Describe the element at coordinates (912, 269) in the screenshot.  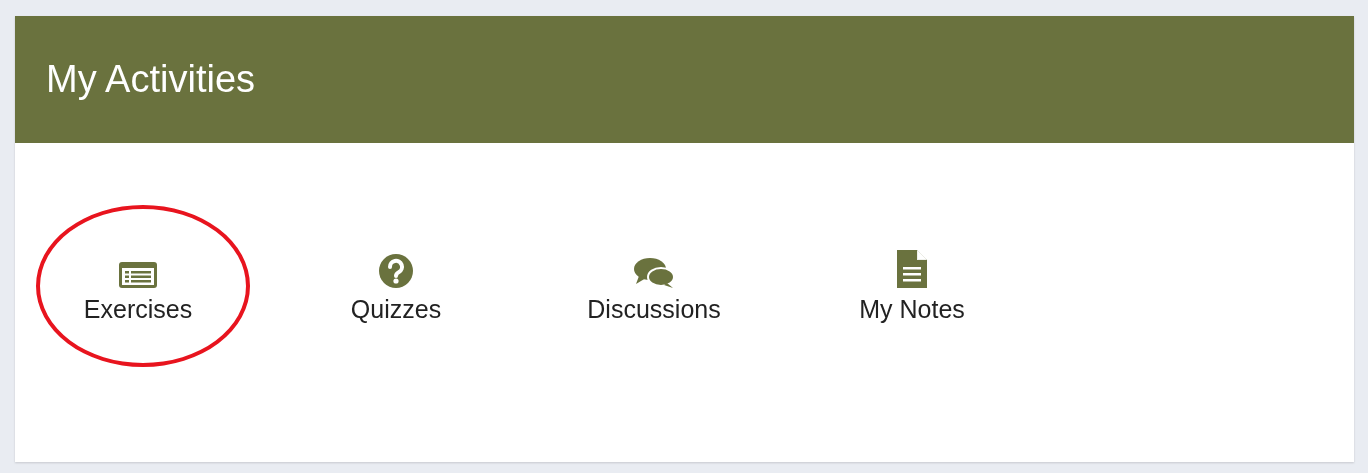
I see `document-icon` at that location.